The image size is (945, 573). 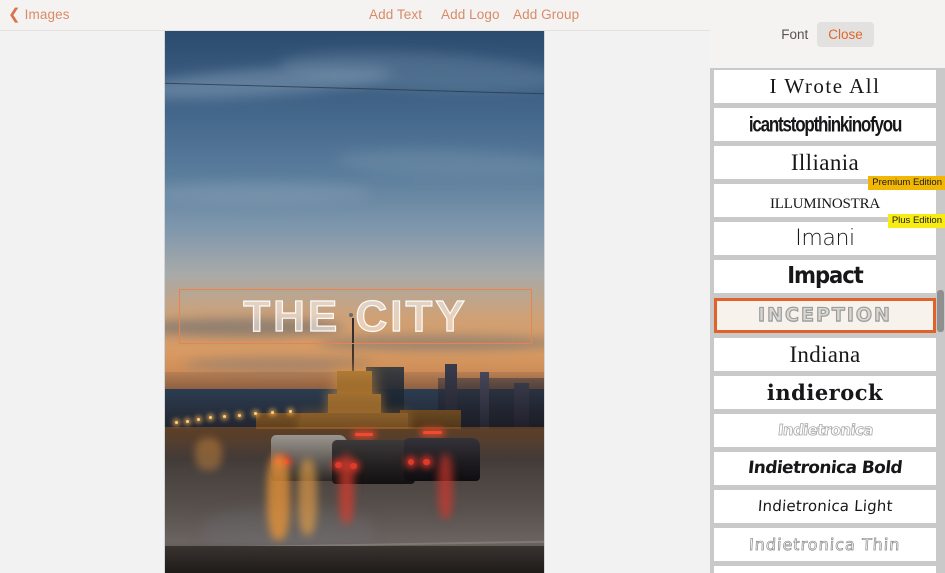 I want to click on font-list-item: indierock, so click(x=825, y=392).